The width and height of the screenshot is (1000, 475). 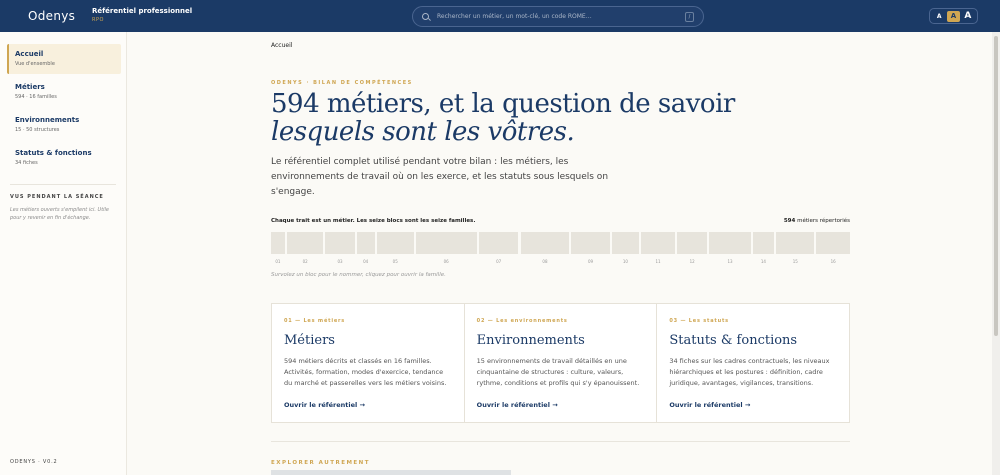 I want to click on font-size-medium-button: A, so click(x=953, y=16).